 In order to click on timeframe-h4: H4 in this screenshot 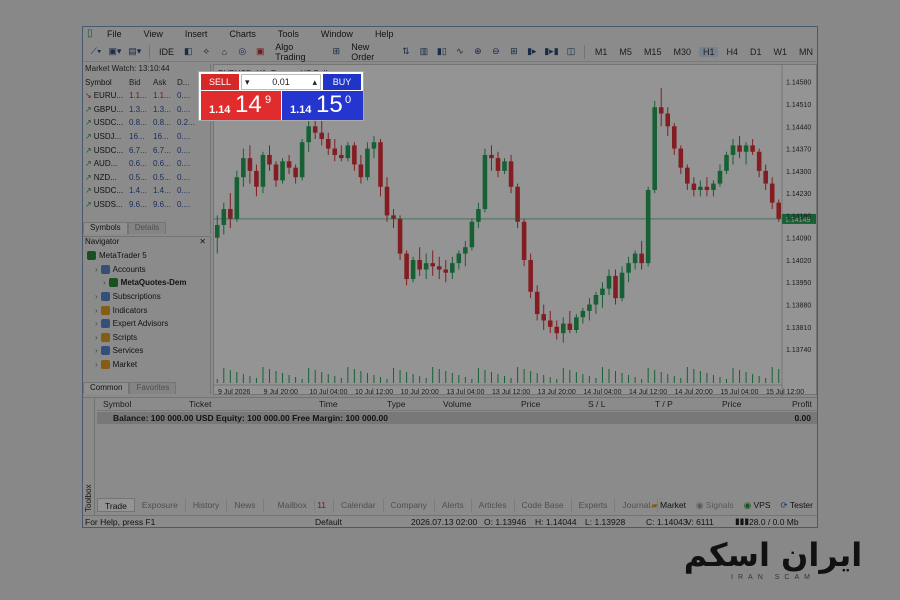, I will do `click(732, 52)`.